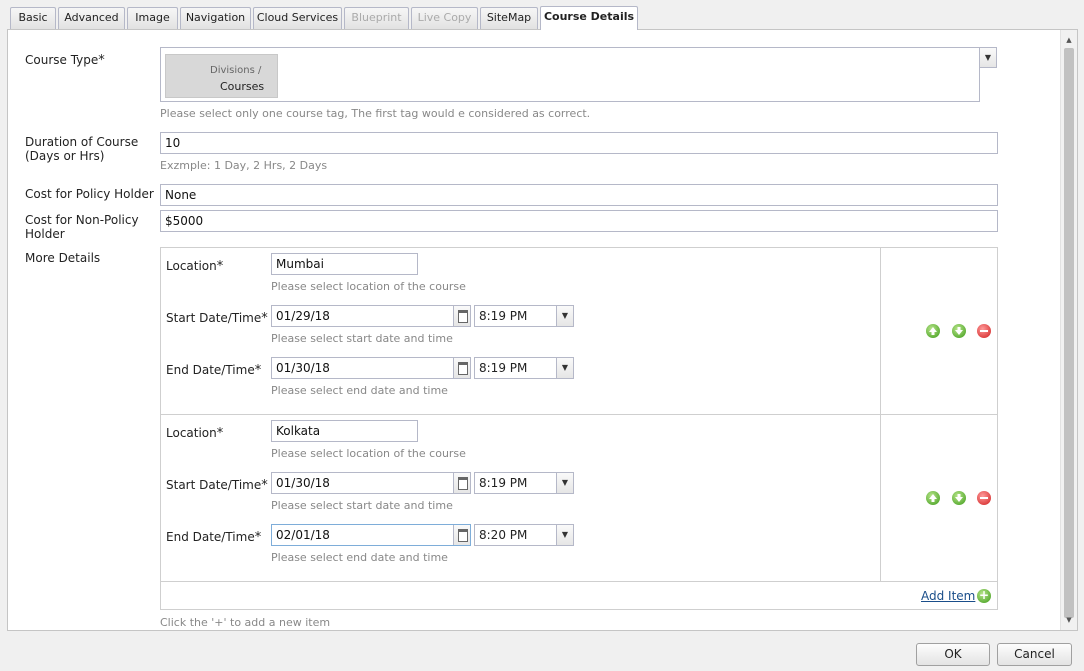 The image size is (1084, 671). I want to click on tag-chip: Divisions / Courses, so click(221, 76).